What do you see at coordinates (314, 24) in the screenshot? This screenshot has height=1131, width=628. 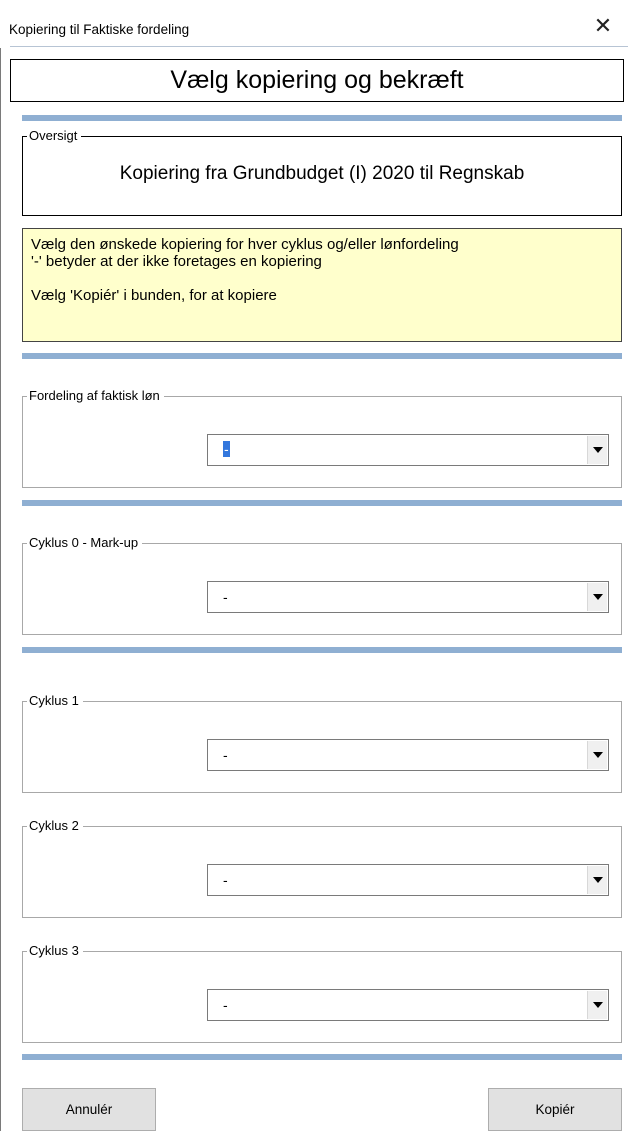 I see `title-bar: Kopiering til Faktiske fordeling ✕` at bounding box center [314, 24].